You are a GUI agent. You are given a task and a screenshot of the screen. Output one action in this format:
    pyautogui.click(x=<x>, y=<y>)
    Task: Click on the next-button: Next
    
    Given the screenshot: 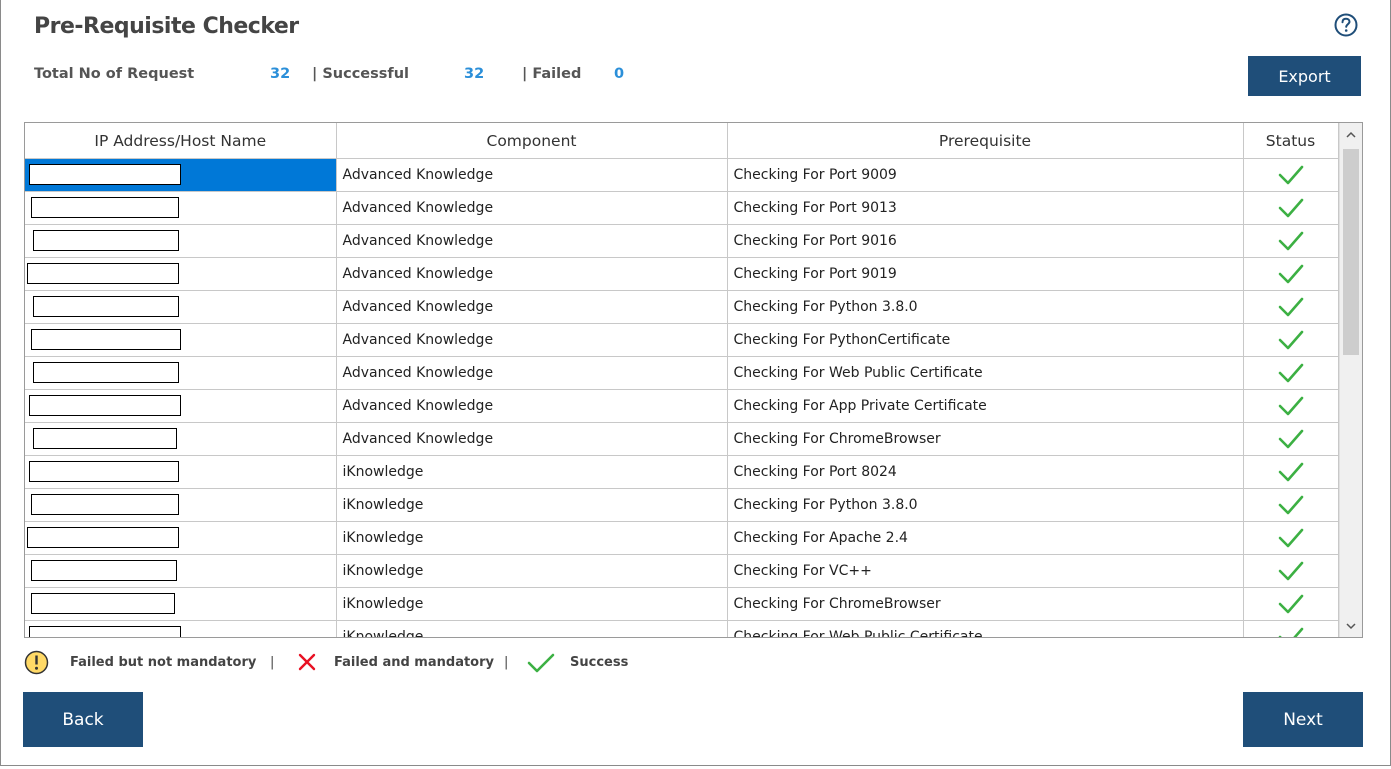 What is the action you would take?
    pyautogui.click(x=1303, y=719)
    